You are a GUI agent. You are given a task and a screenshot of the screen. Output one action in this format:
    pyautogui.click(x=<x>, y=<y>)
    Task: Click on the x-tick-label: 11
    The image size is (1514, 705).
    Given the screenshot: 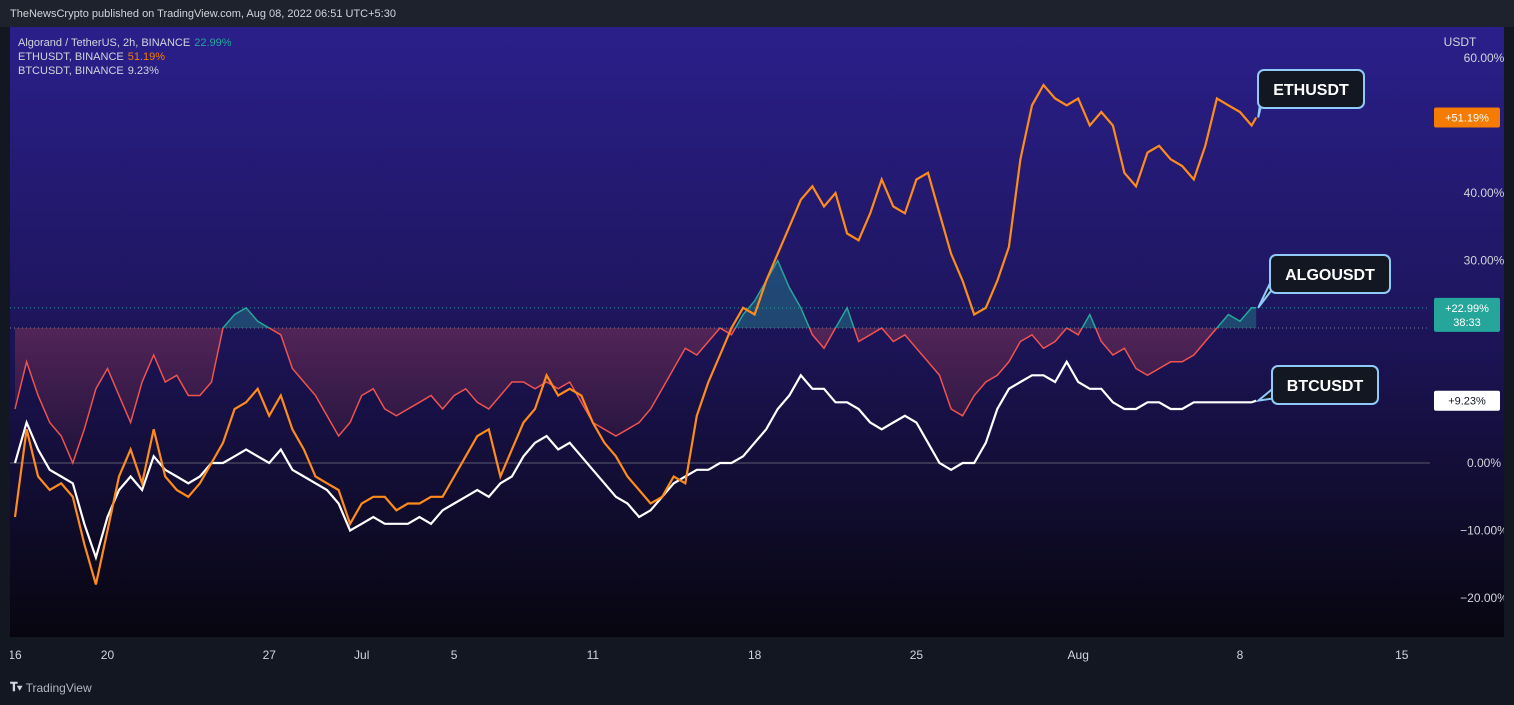 What is the action you would take?
    pyautogui.click(x=593, y=655)
    